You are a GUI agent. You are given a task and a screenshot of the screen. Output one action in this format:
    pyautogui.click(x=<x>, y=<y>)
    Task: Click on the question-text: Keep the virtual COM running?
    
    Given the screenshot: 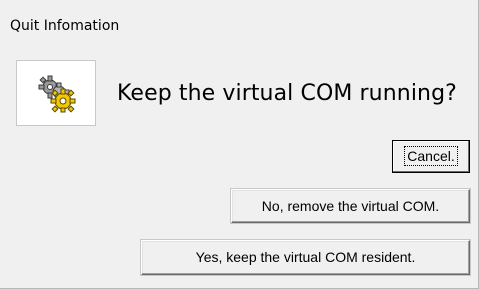 What is the action you would take?
    pyautogui.click(x=287, y=93)
    